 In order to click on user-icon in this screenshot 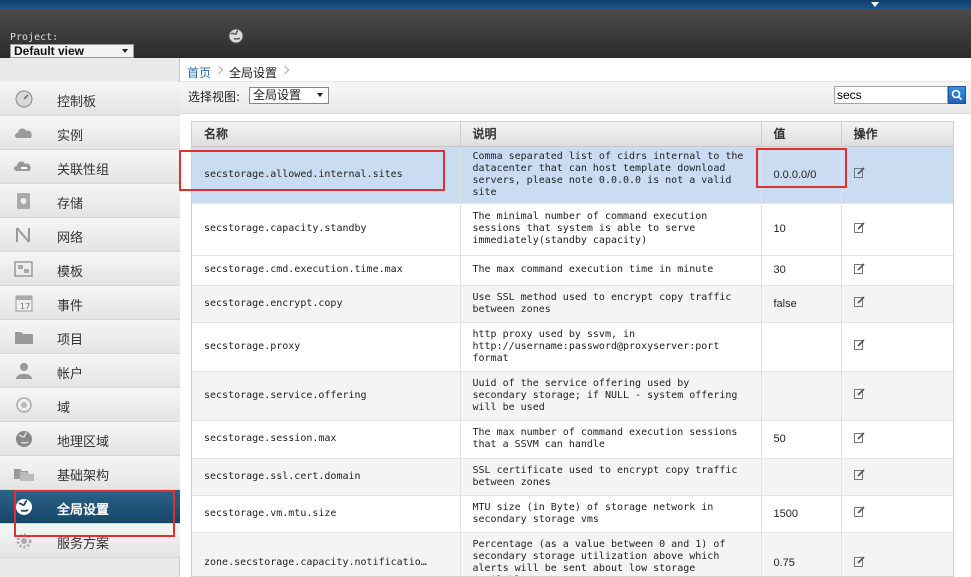, I will do `click(24, 371)`.